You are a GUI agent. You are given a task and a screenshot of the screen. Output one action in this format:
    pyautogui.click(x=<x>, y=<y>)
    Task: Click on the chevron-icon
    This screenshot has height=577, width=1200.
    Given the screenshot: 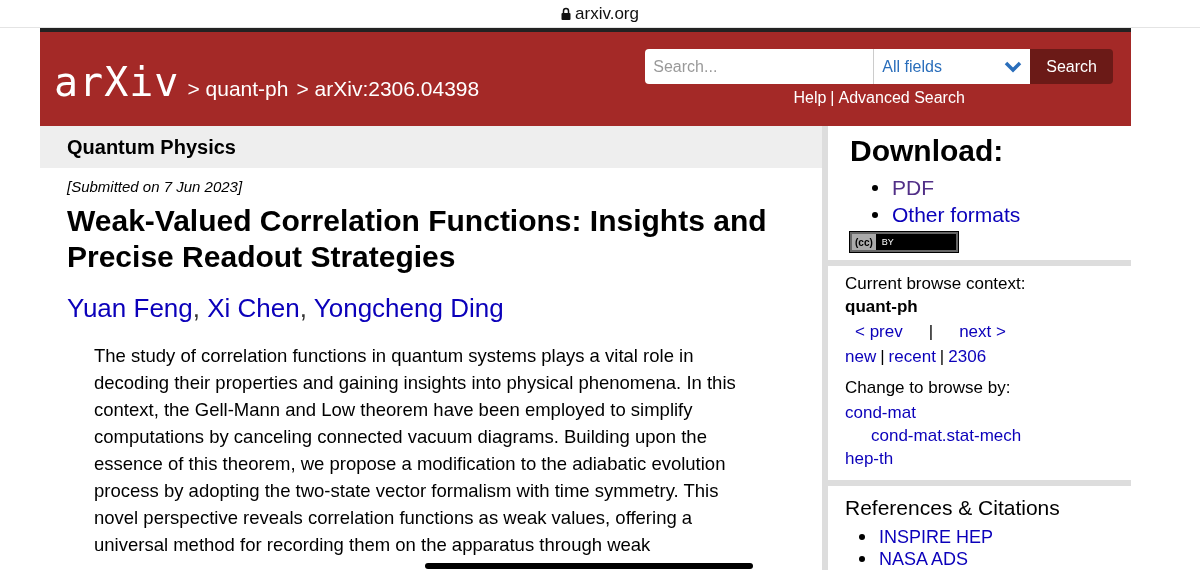 What is the action you would take?
    pyautogui.click(x=1013, y=66)
    